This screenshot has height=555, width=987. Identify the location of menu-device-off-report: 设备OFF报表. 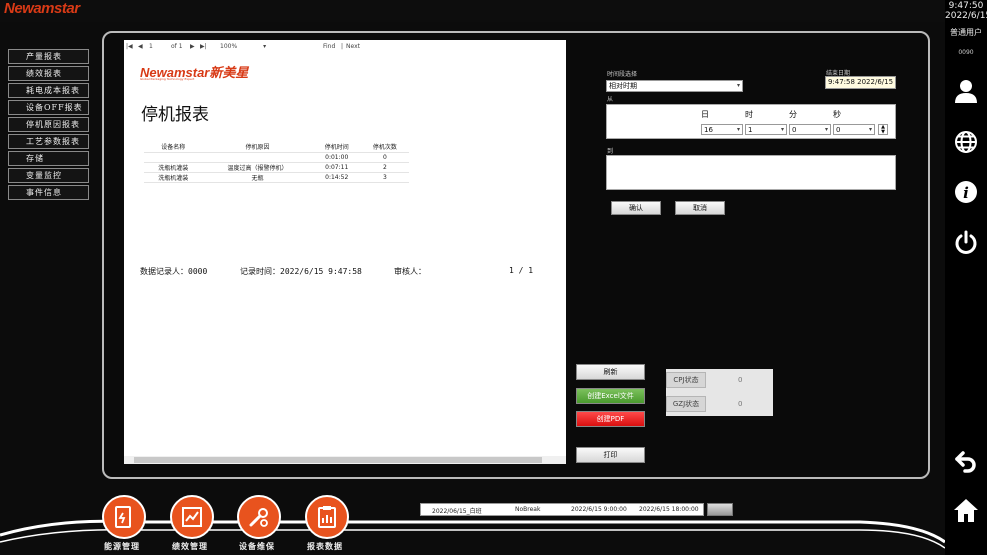
(48, 107).